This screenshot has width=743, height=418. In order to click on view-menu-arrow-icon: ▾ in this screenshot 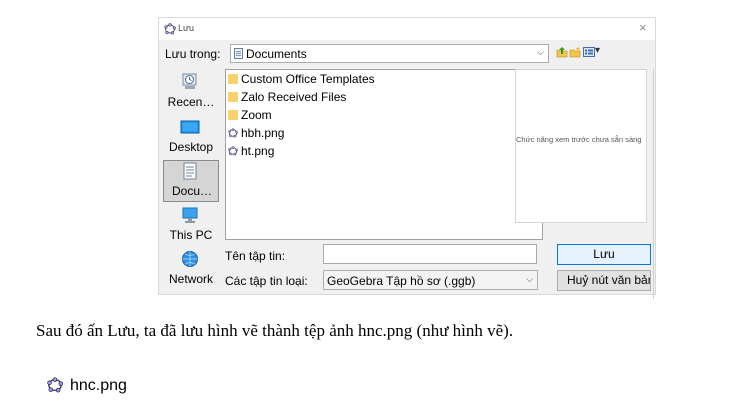, I will do `click(597, 50)`.